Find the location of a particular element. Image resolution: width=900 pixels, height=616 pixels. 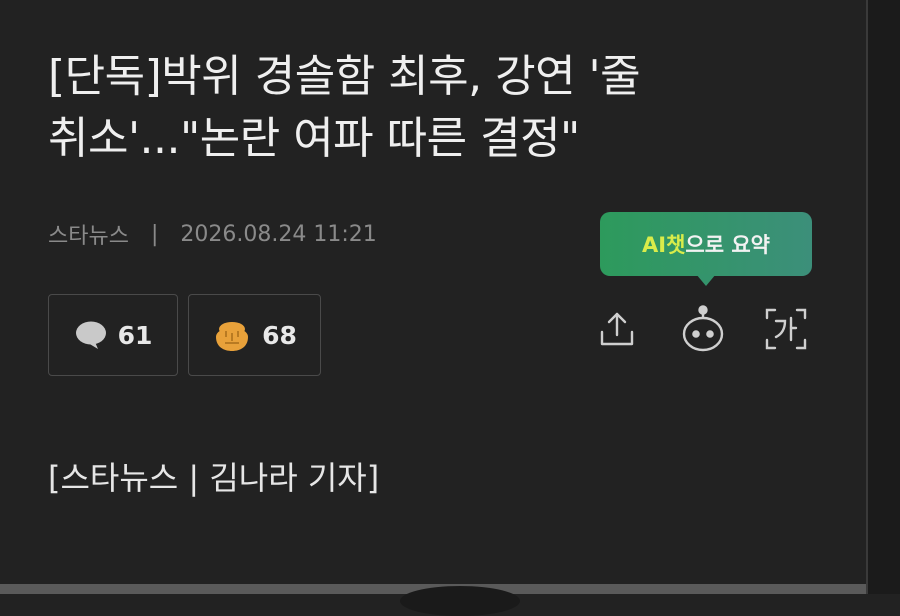

tooltip-ai-label: AI챗 is located at coordinates (664, 245).